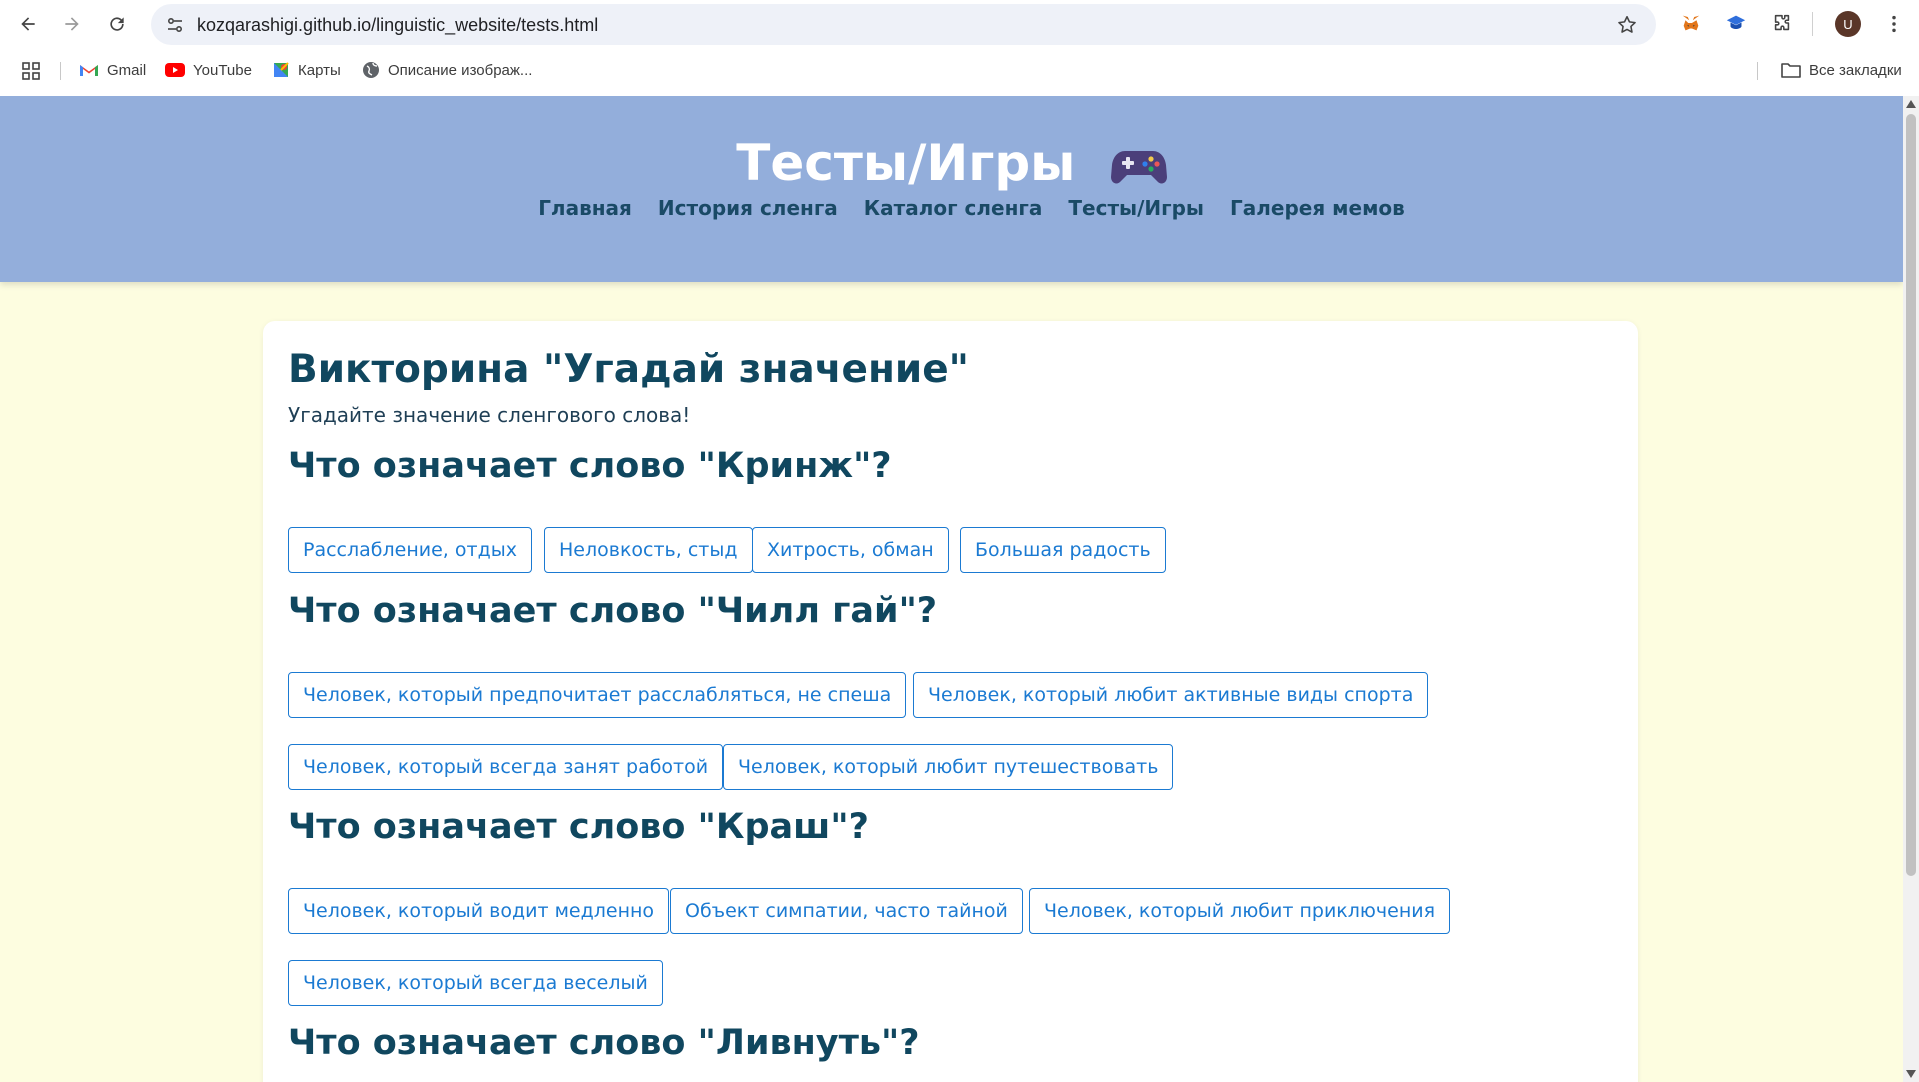 The image size is (1919, 1082). Describe the element at coordinates (628, 369) in the screenshot. I see `quiz-title: Викторина "Угадай значение"` at that location.